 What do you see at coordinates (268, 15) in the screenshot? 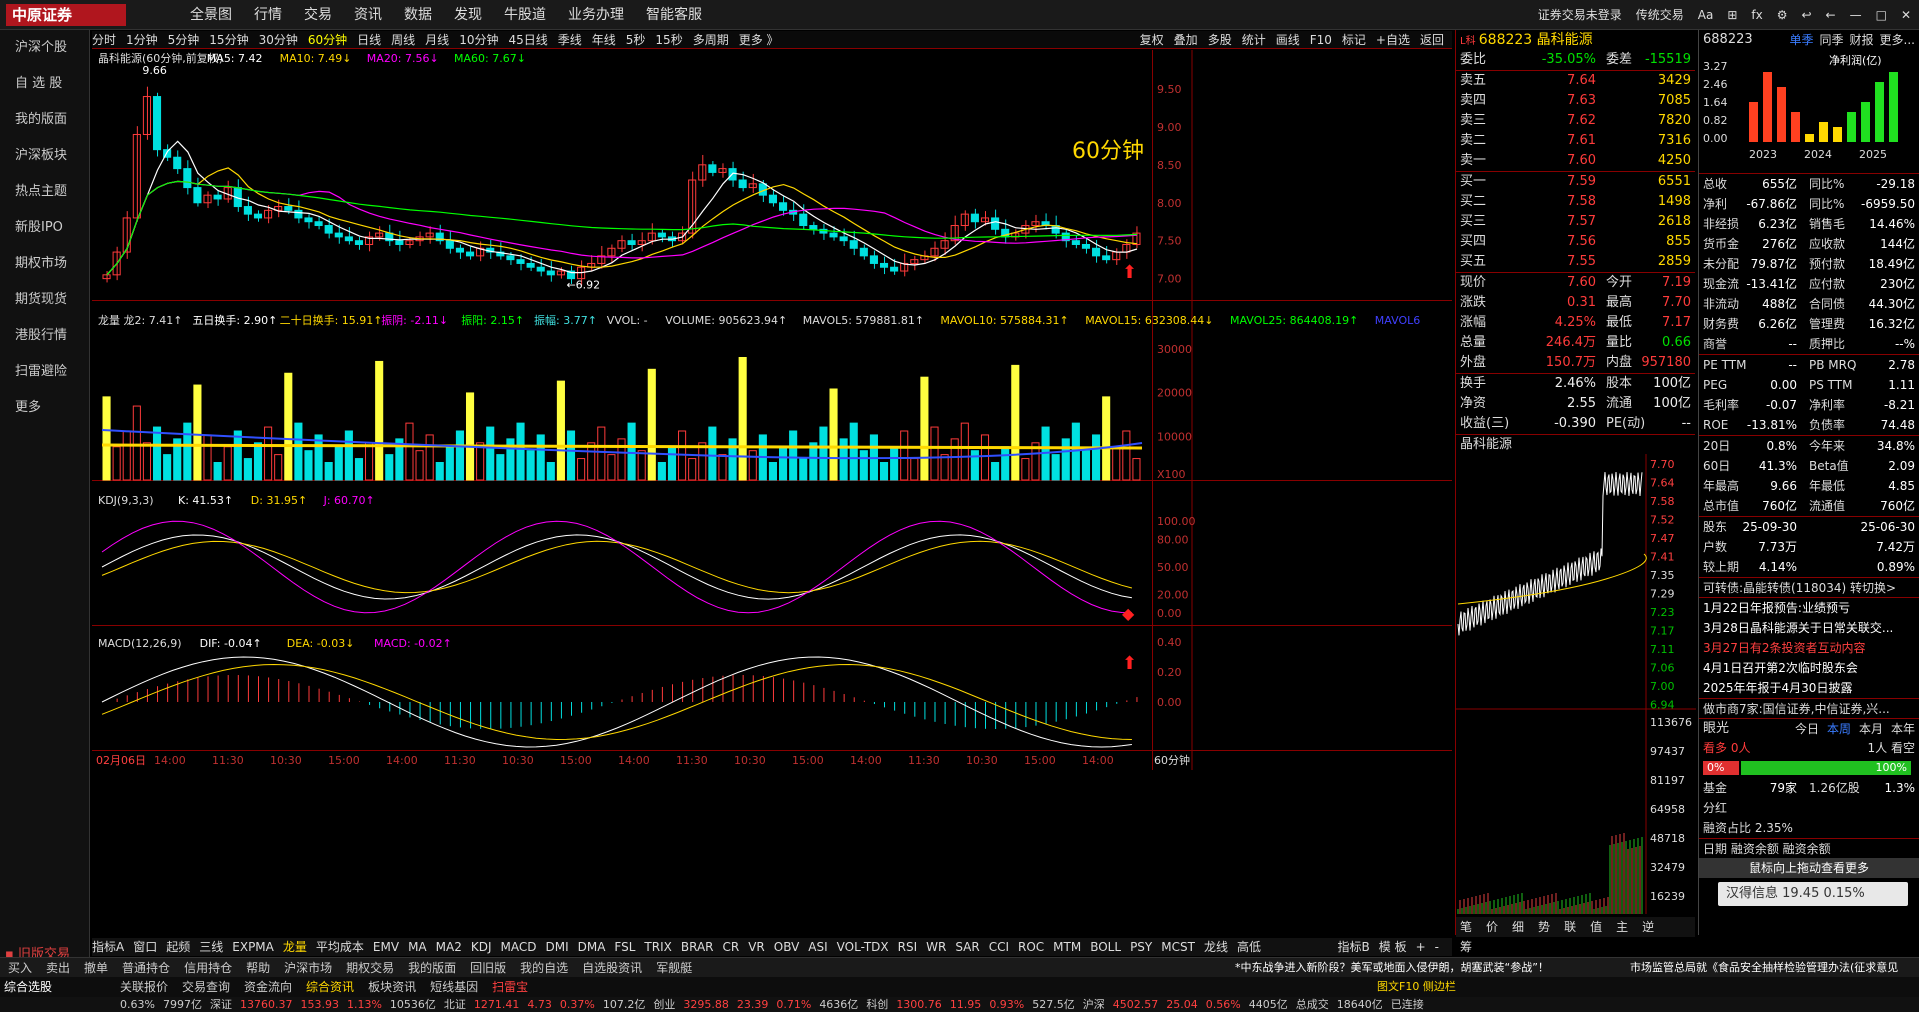
I see `menu-item-1: 行情` at bounding box center [268, 15].